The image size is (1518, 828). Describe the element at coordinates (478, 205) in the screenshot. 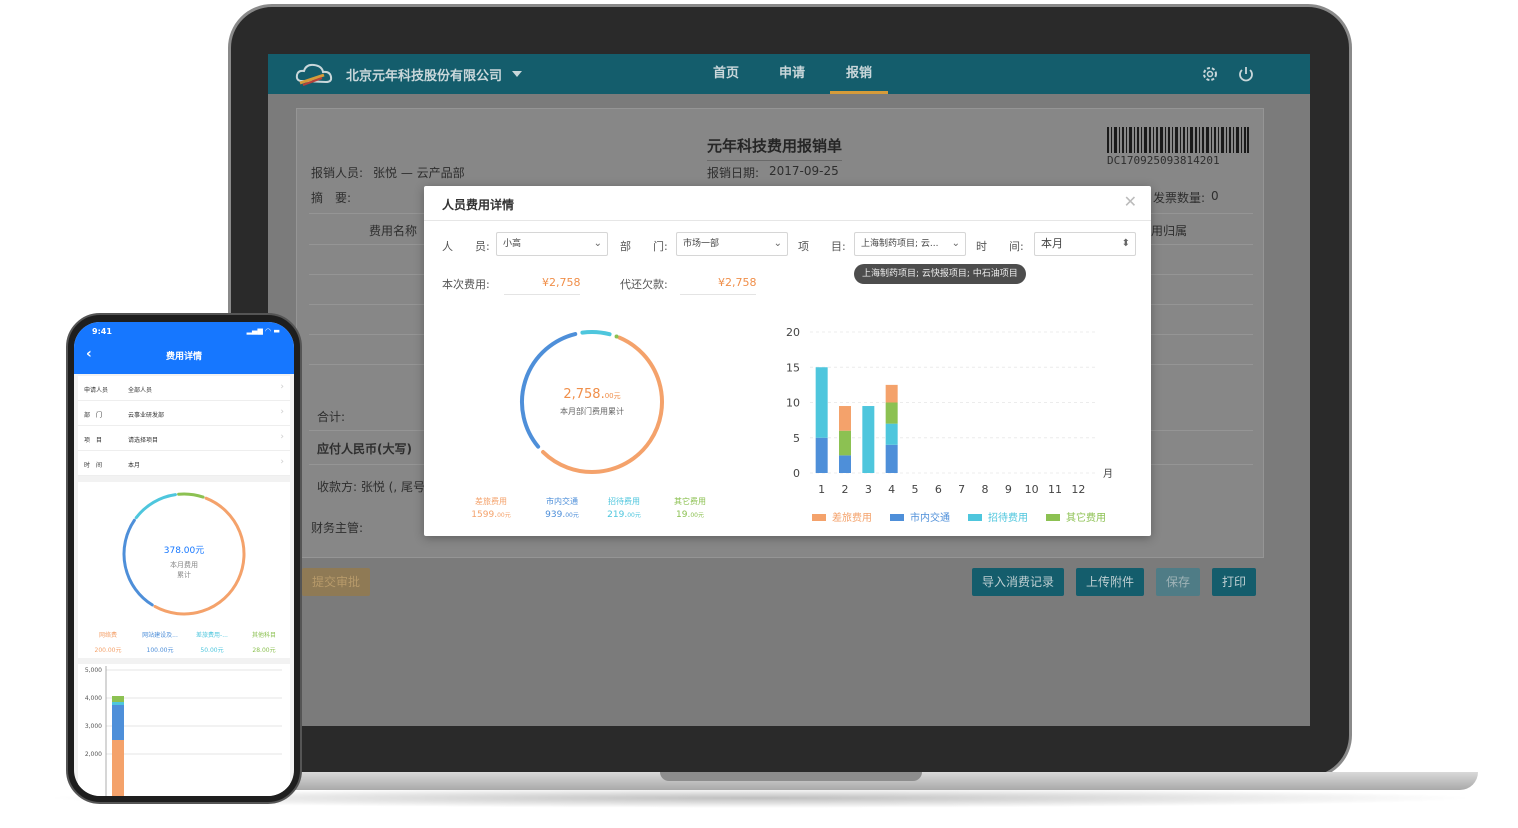

I see `modal-title: 人员费用详情` at that location.